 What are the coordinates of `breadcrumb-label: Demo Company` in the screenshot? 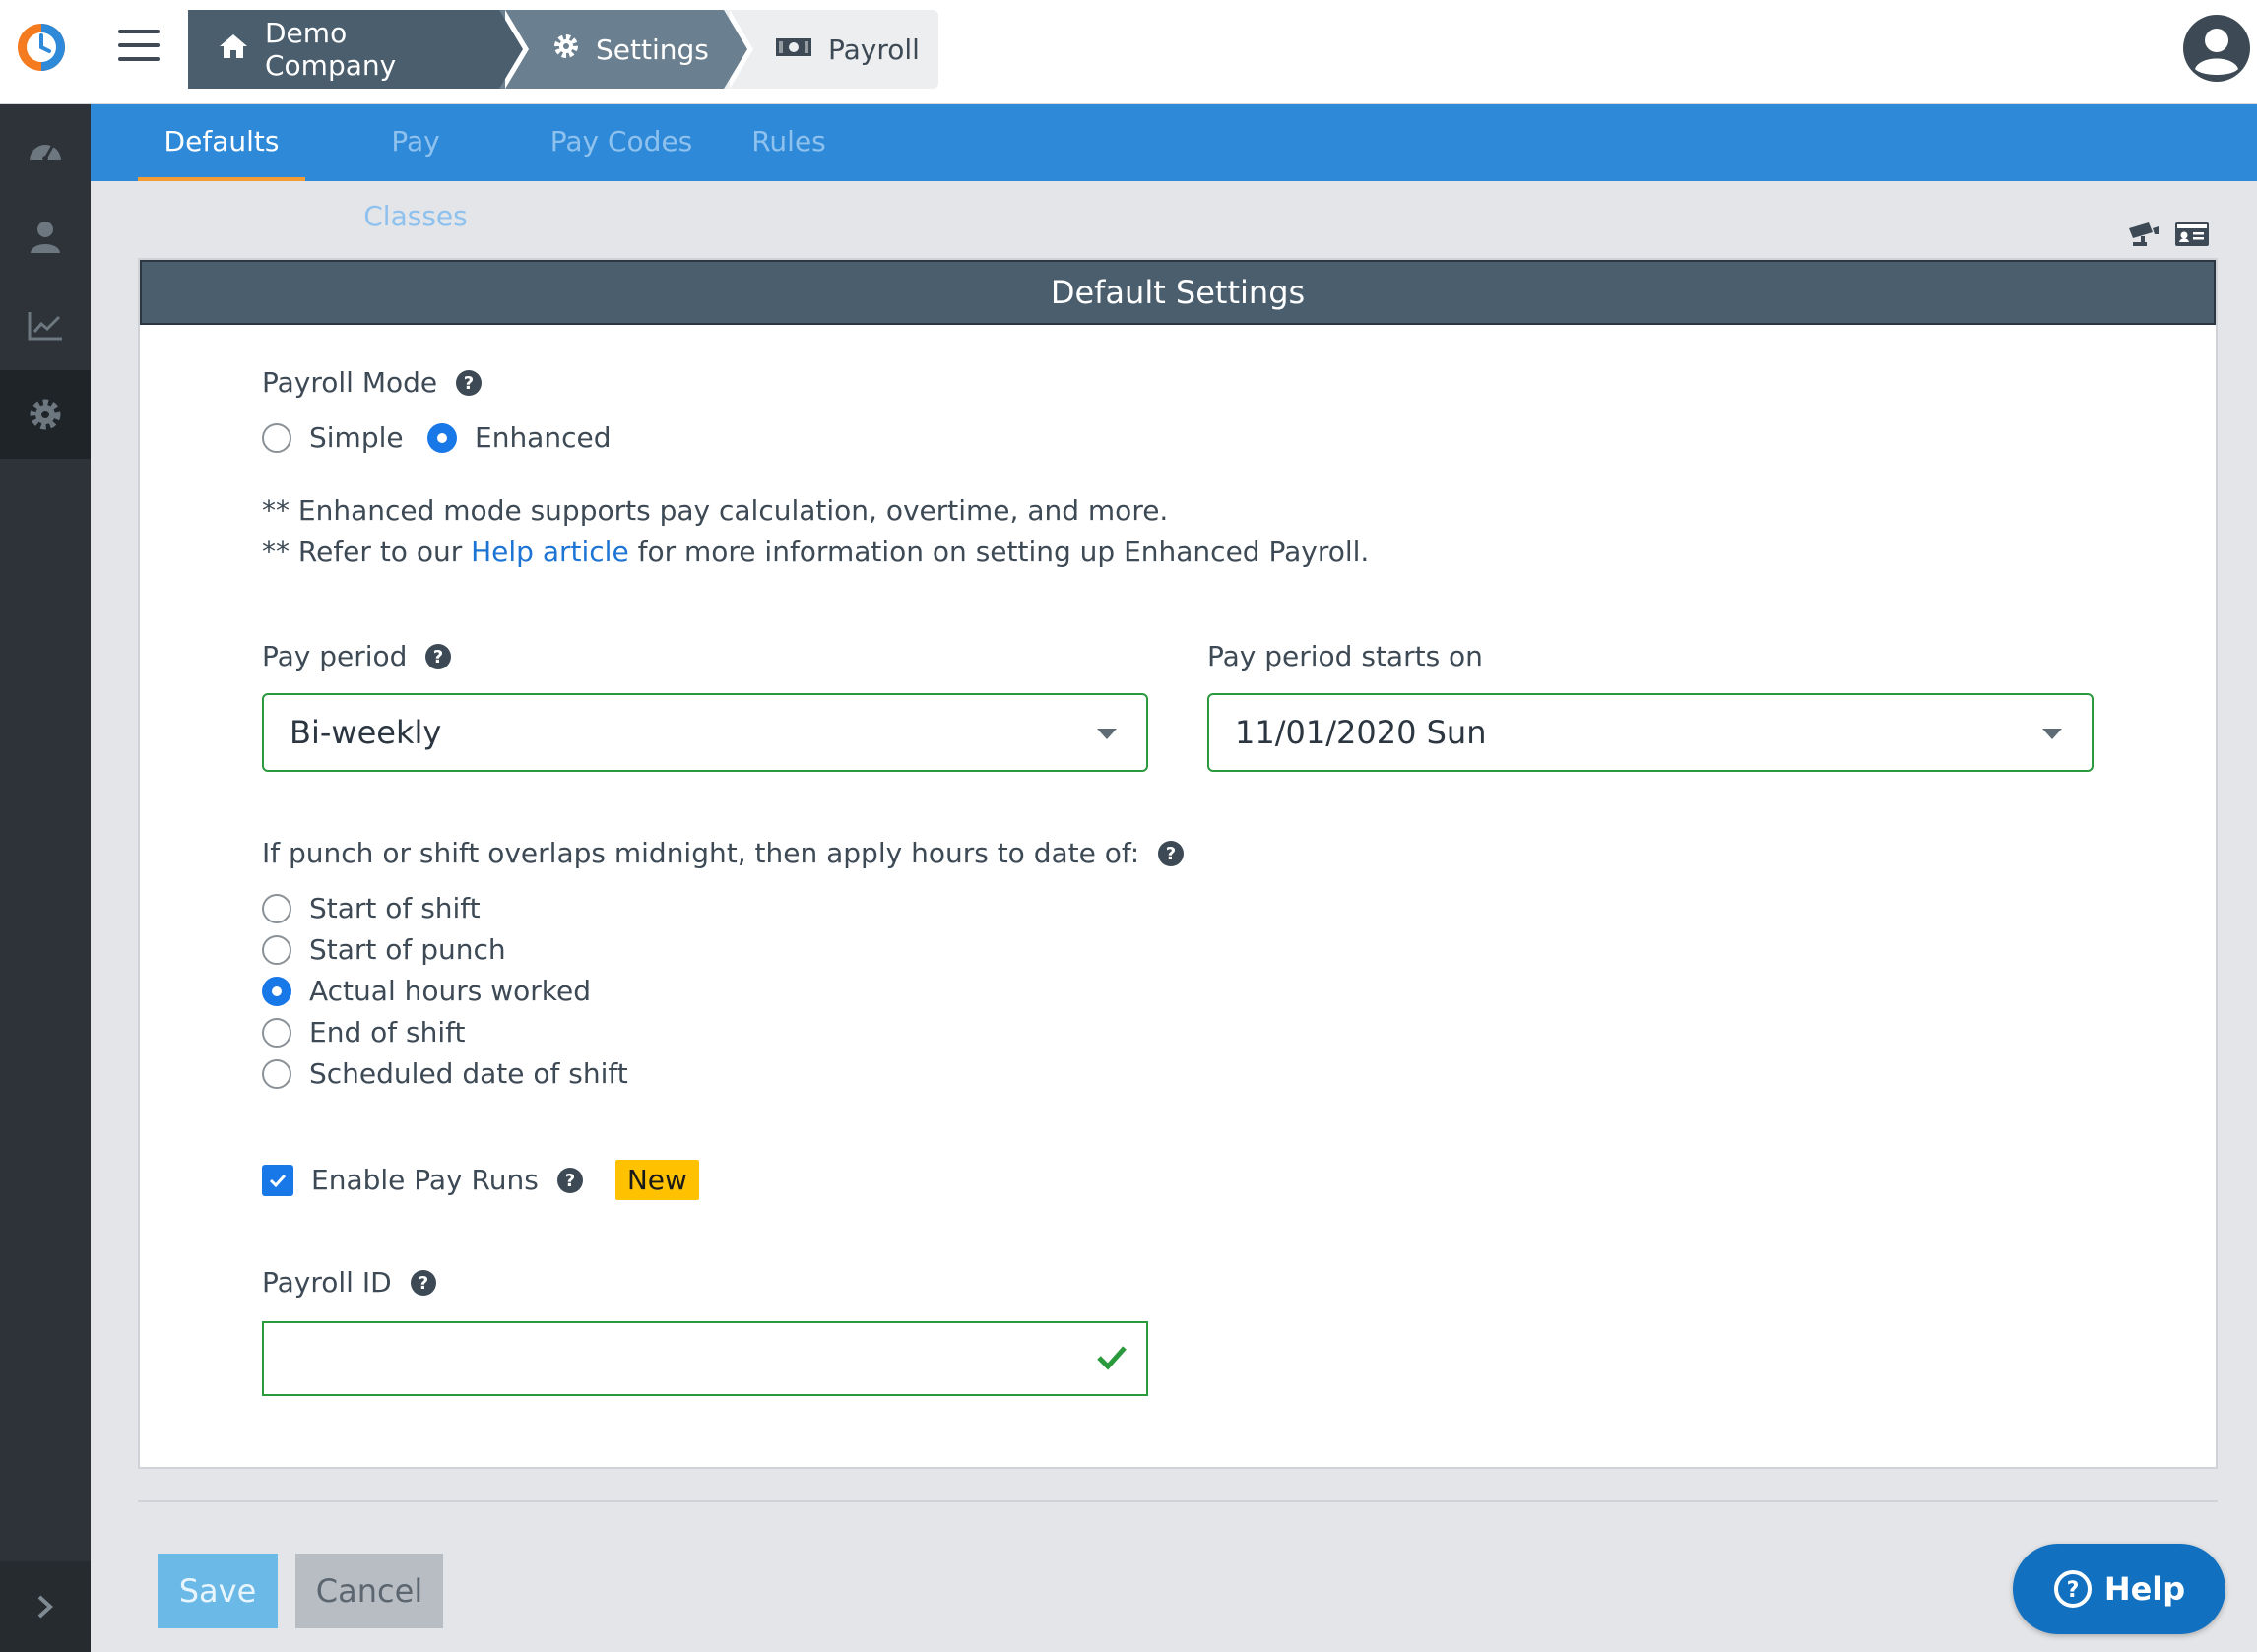 It's located at (331, 49).